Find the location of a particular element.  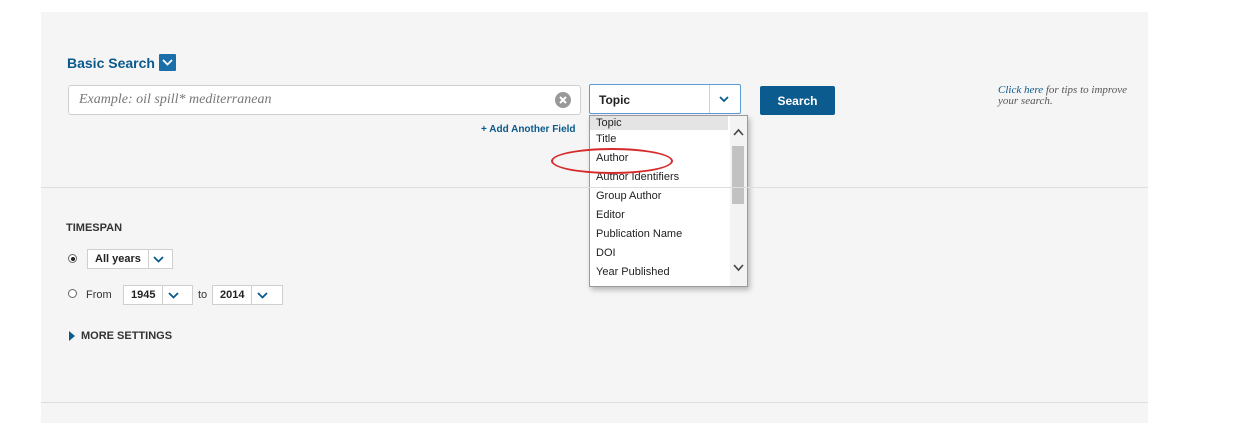

dropdown-option-topic: Topic is located at coordinates (659, 123).